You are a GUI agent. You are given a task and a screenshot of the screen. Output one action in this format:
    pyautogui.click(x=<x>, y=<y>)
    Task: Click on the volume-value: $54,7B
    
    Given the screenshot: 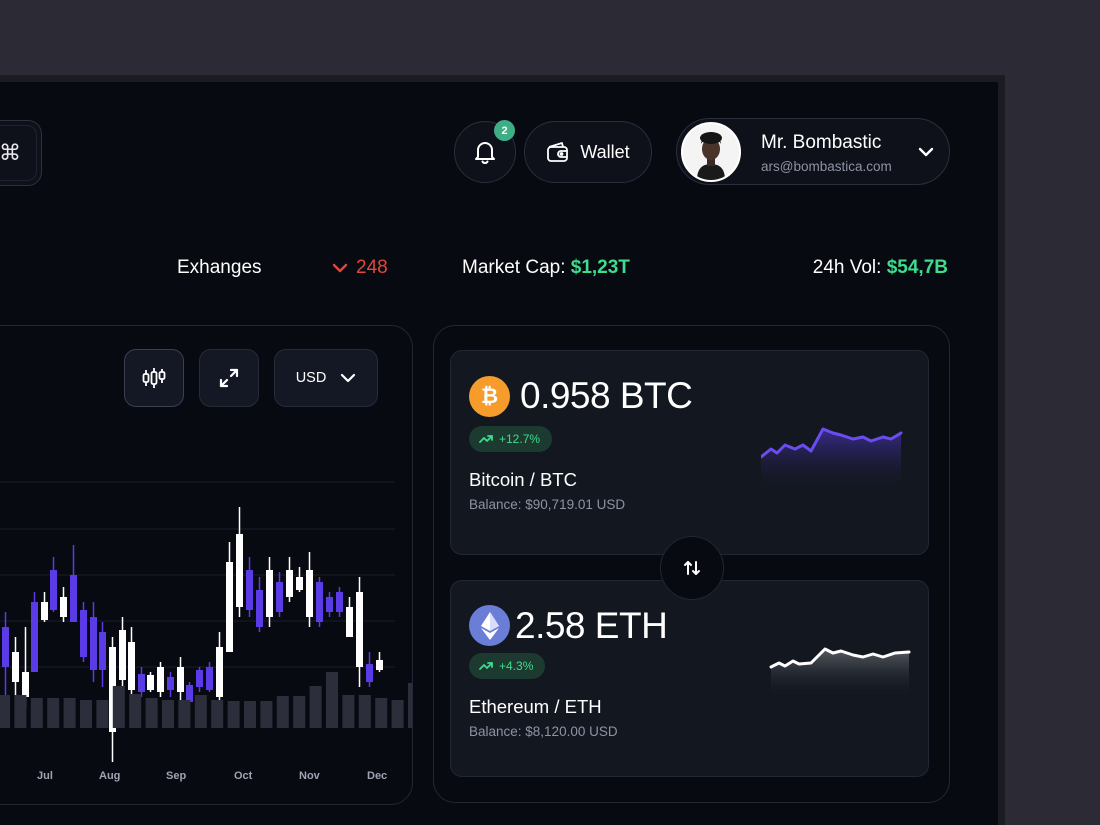 What is the action you would take?
    pyautogui.click(x=917, y=267)
    